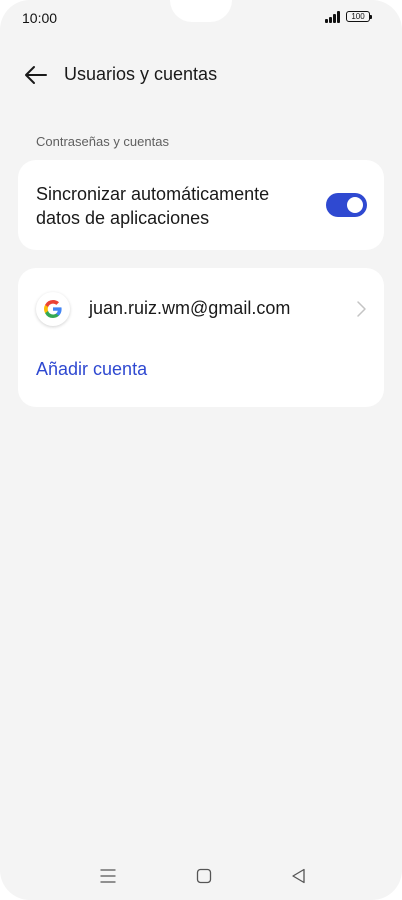  Describe the element at coordinates (53, 309) in the screenshot. I see `google-logo-icon` at that location.